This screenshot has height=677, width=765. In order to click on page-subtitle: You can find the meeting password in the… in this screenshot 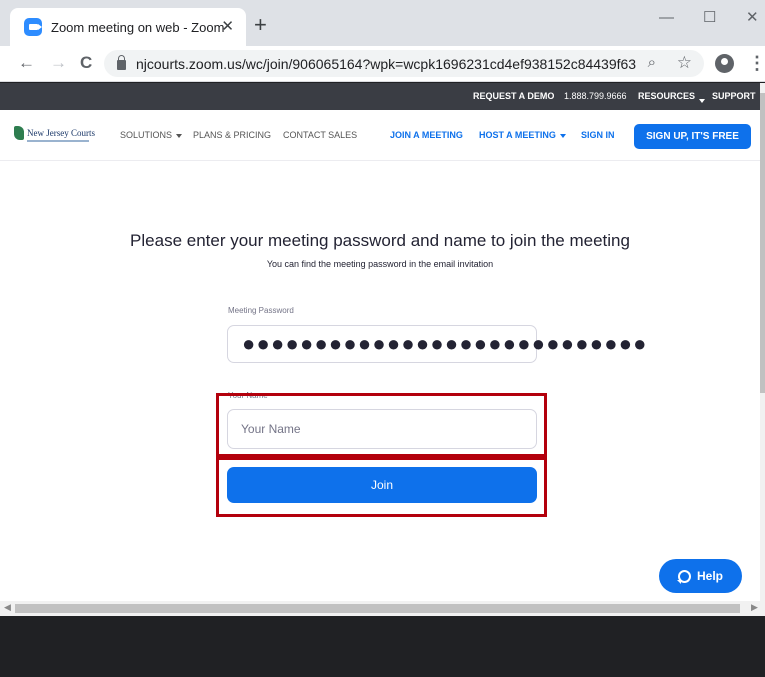, I will do `click(380, 264)`.